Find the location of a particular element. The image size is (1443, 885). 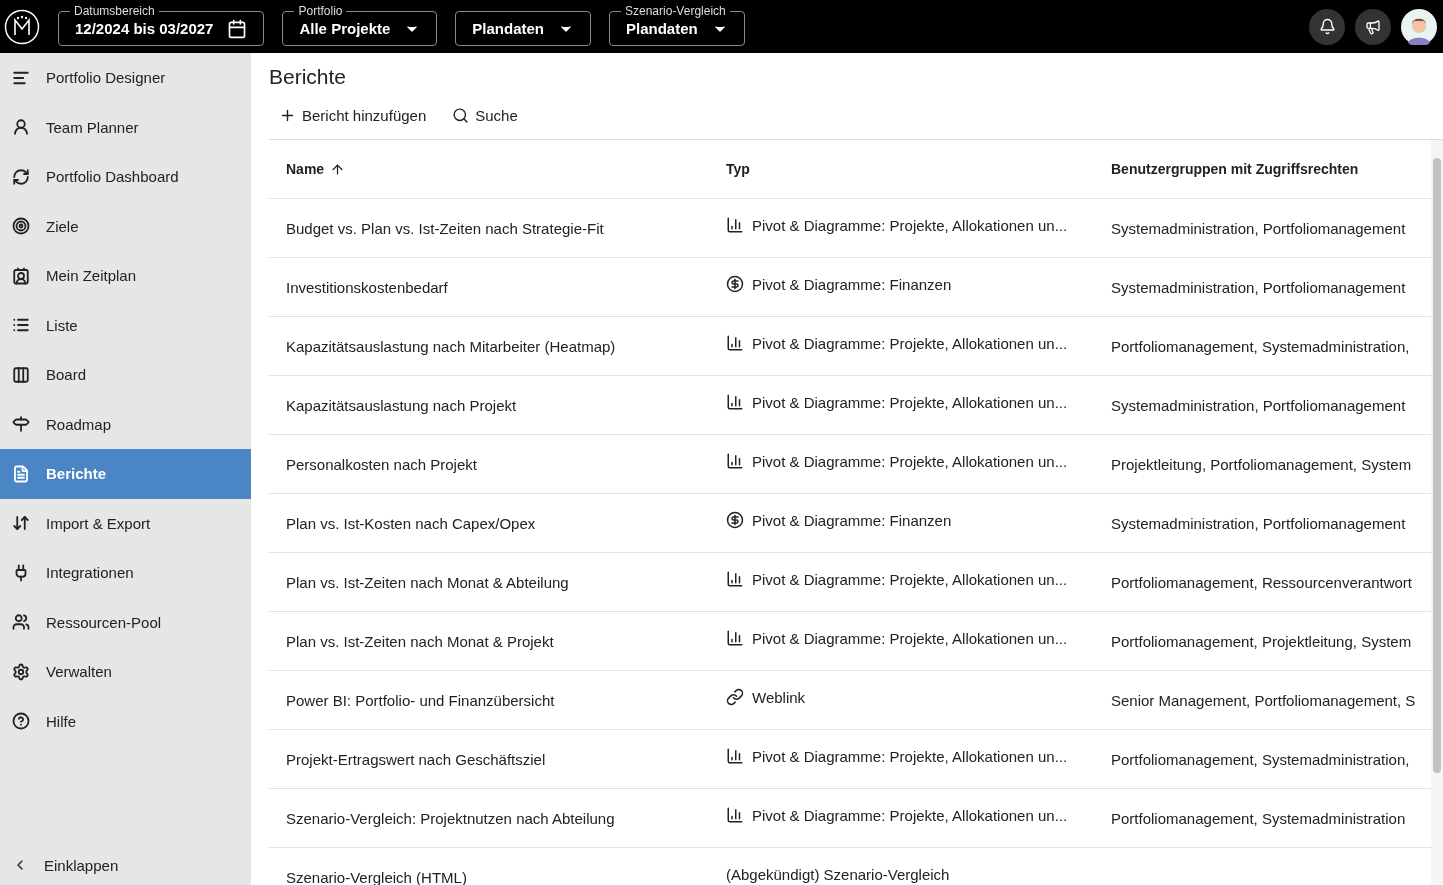

table-cell-text: Portfoliomanagement, Ressourcenverantwort is located at coordinates (1262, 582).